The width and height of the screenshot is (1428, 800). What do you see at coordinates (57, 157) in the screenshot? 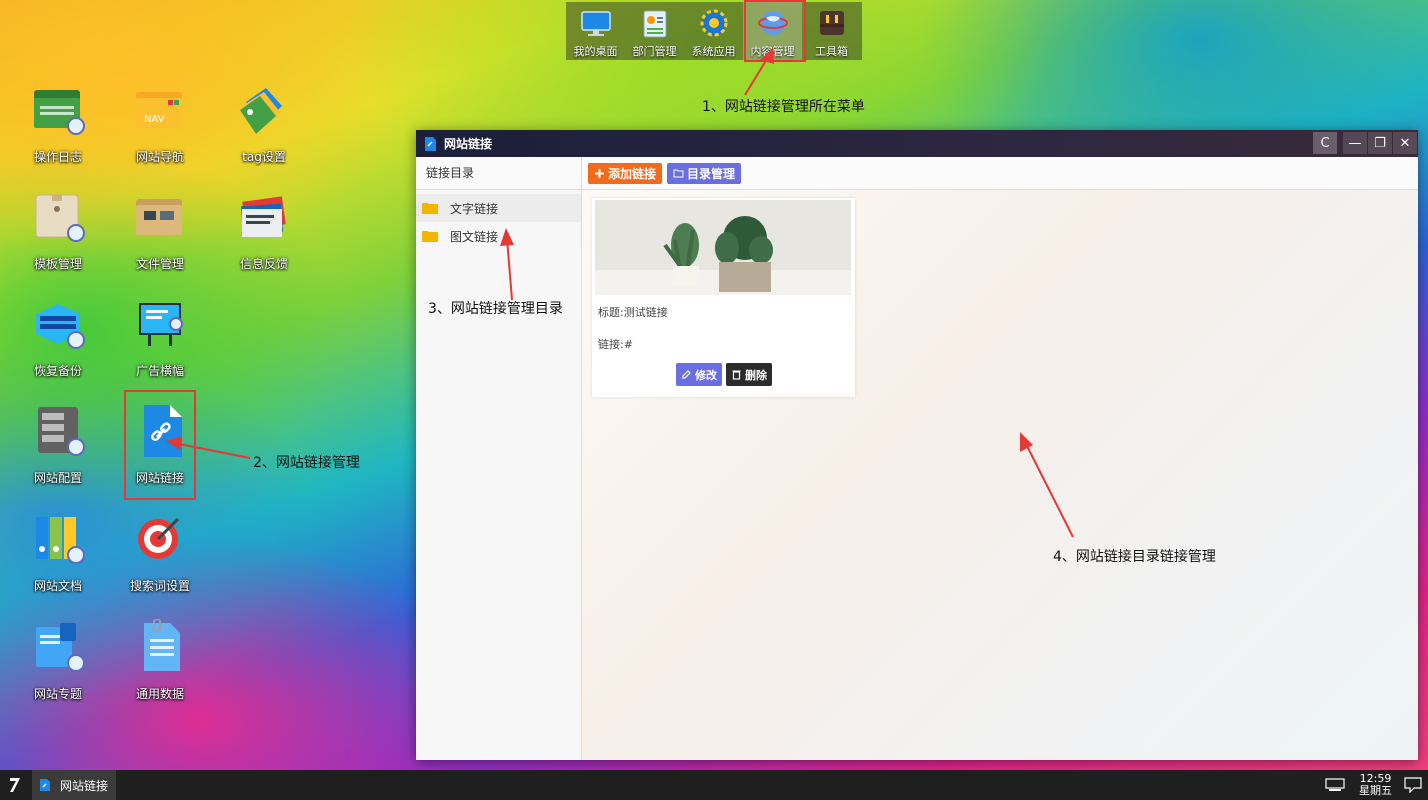
I see `desktop-icon-label: 操作日志` at bounding box center [57, 157].